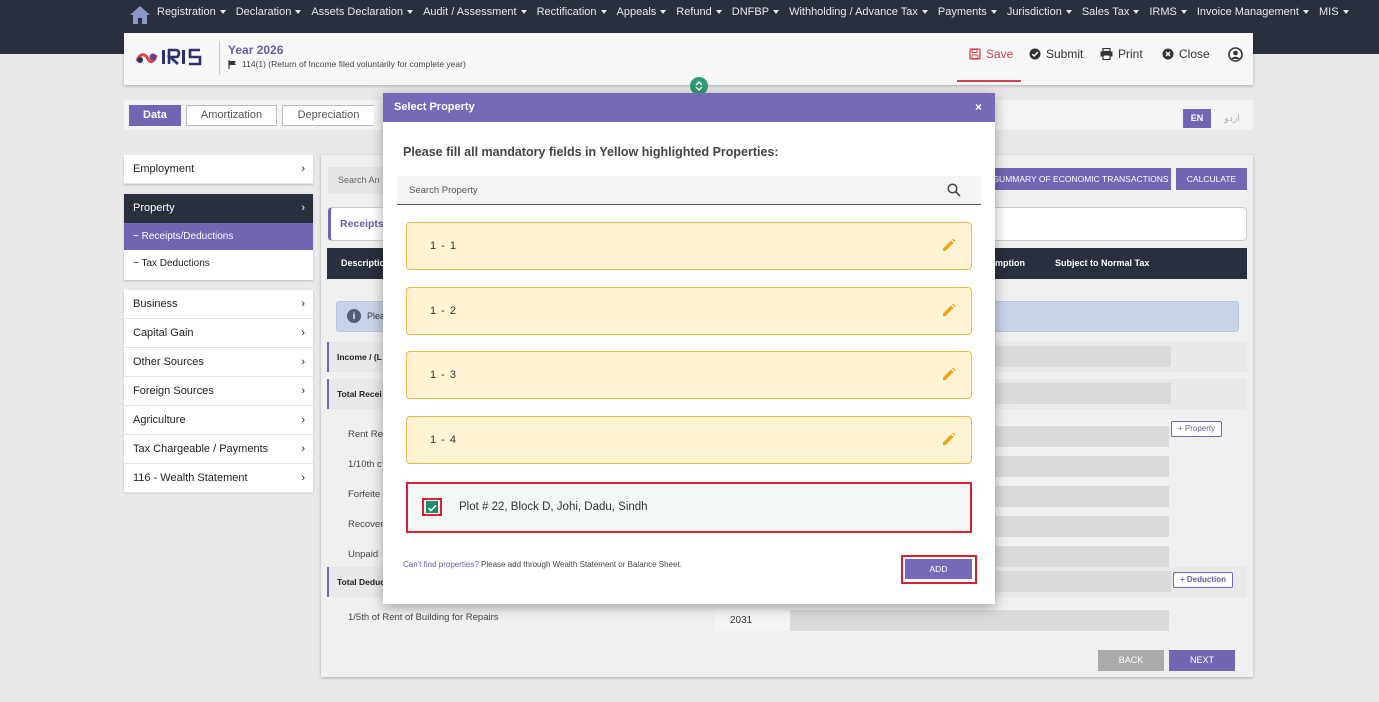 The image size is (1379, 702). Describe the element at coordinates (444, 375) in the screenshot. I see `property-label: 1 - 3` at that location.